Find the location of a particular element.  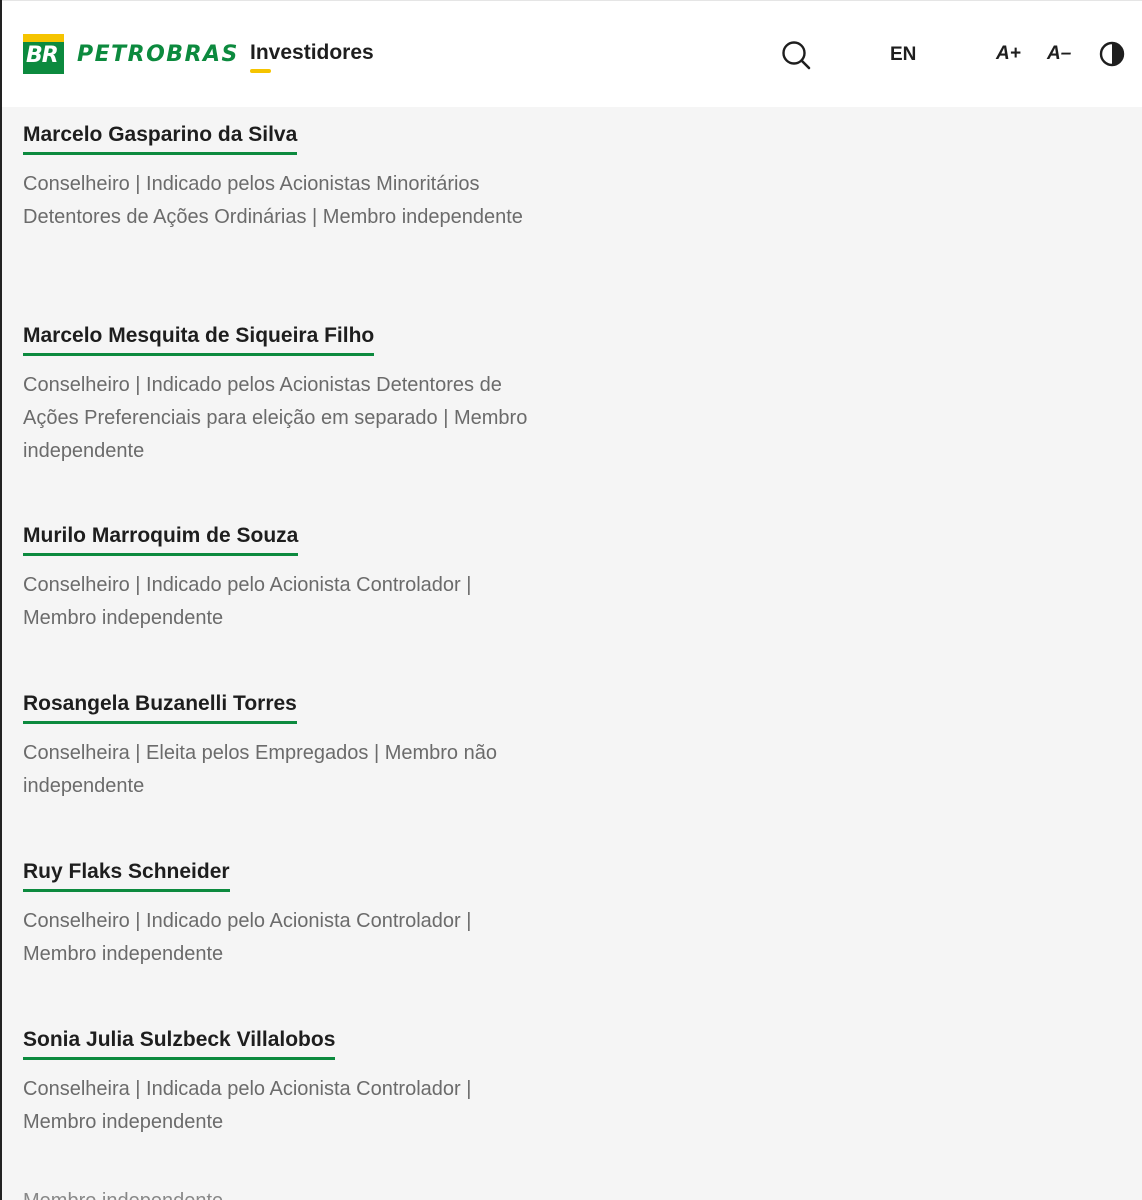

br-logo-icon: BR is located at coordinates (43, 54).